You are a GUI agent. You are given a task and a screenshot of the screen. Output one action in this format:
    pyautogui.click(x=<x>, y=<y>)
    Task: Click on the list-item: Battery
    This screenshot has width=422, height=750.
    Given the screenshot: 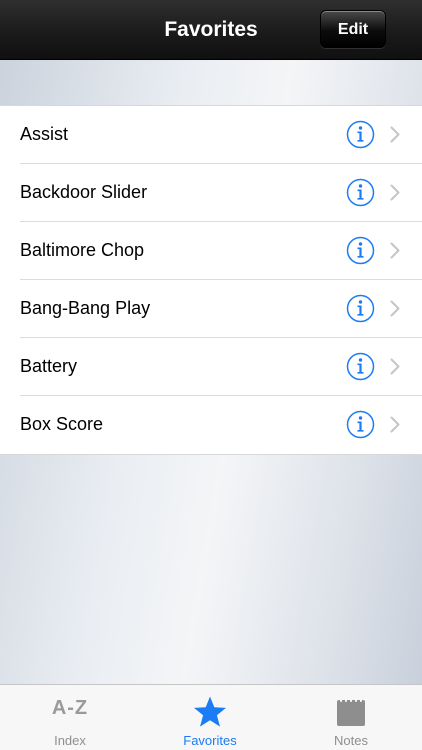 What is the action you would take?
    pyautogui.click(x=221, y=367)
    